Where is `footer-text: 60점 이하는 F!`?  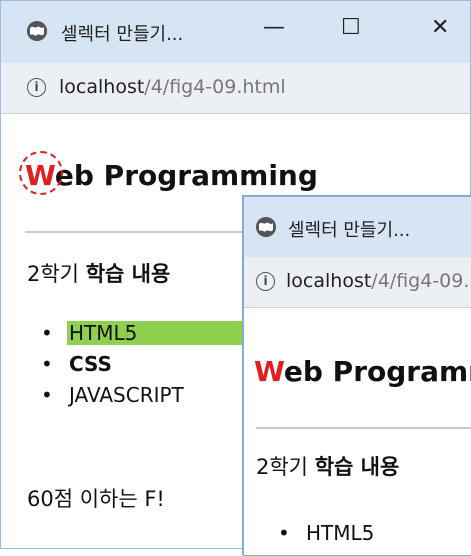
footer-text: 60점 이하는 F! is located at coordinates (96, 499).